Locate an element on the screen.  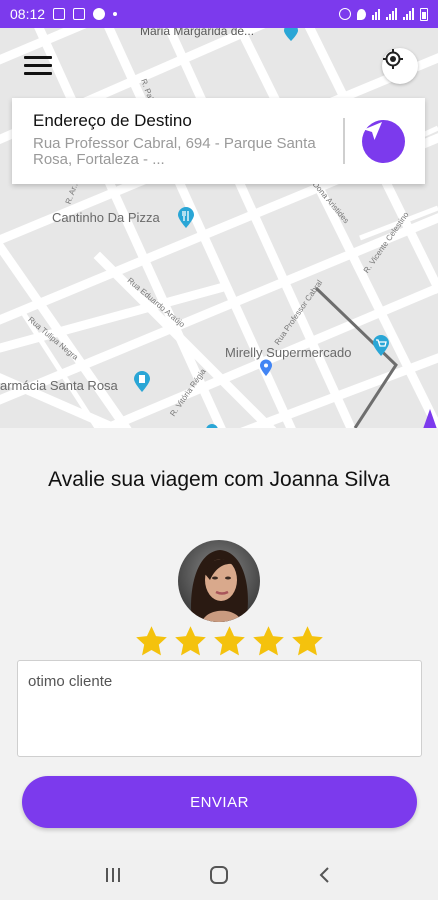
battery-icon is located at coordinates (424, 14).